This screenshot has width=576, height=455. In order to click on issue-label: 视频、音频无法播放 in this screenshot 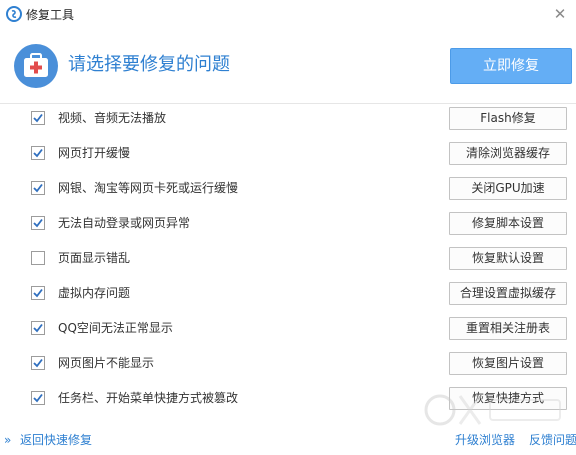, I will do `click(112, 118)`.